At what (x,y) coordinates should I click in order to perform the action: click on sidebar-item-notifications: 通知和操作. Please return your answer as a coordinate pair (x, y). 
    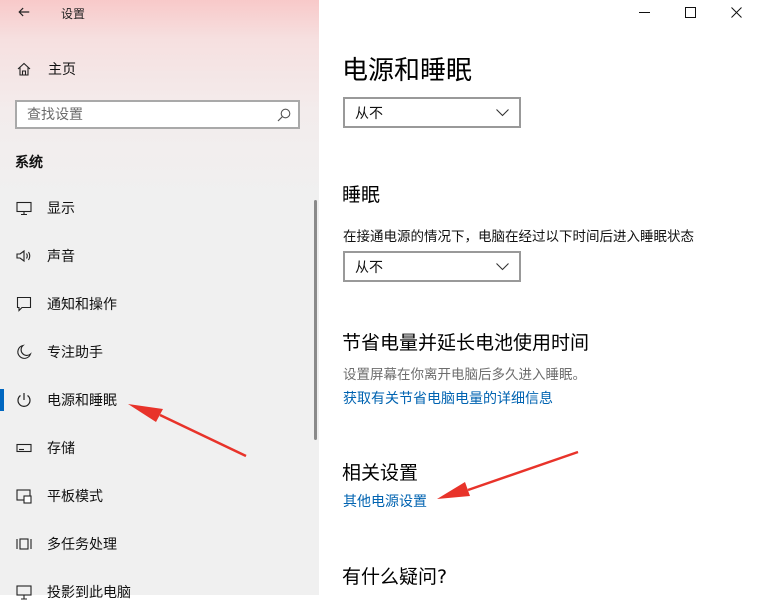
    Looking at the image, I should click on (159, 304).